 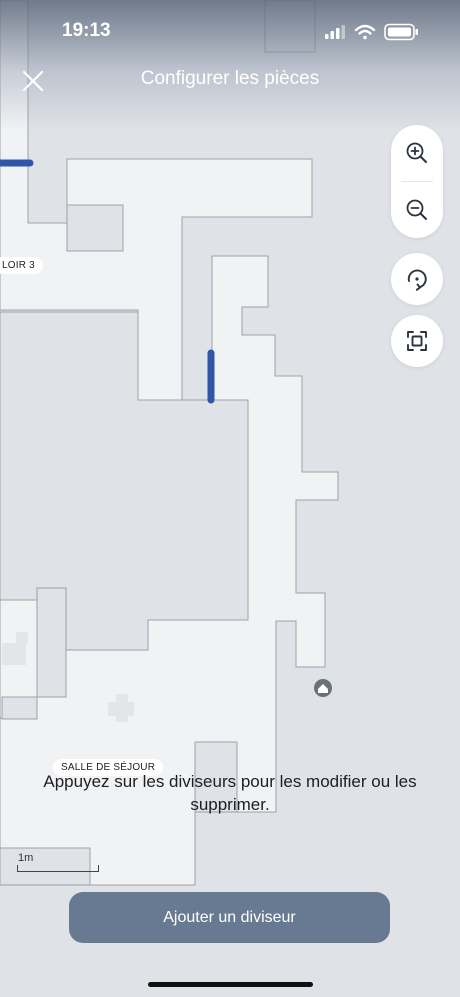 I want to click on status-time: 19:13, so click(x=86, y=30).